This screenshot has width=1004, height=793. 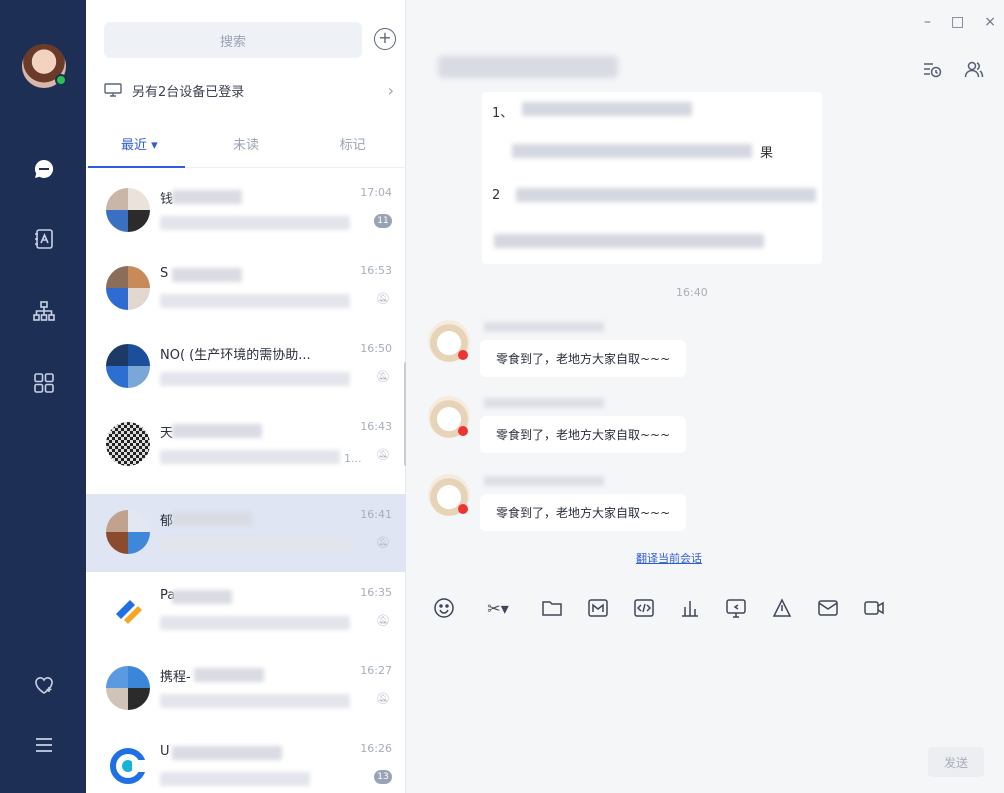 I want to click on messages-icon, so click(x=44, y=169).